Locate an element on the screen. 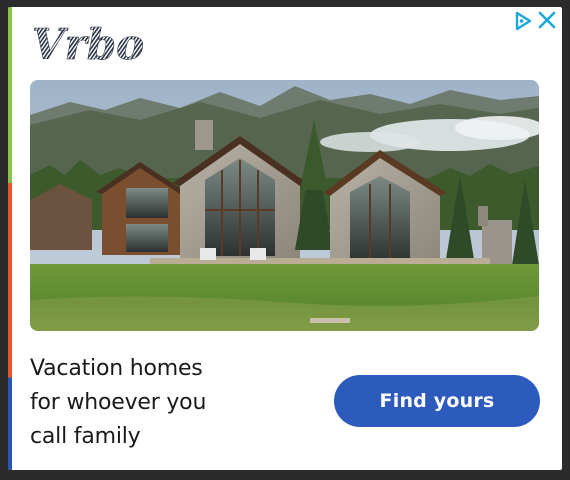 This screenshot has width=570, height=480. accent-stripe is located at coordinates (10, 238).